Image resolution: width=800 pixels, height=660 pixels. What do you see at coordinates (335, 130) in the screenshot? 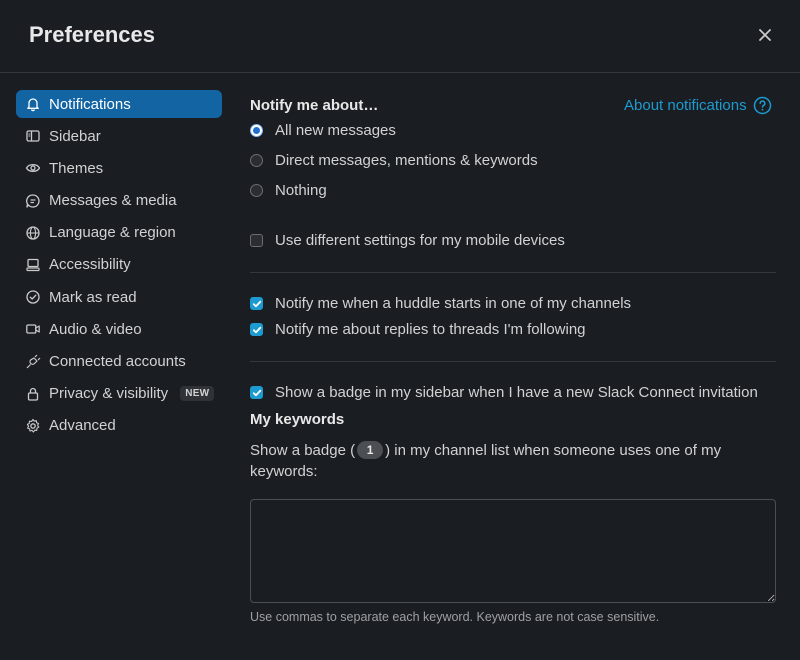
I see `radio-label: All new messages` at bounding box center [335, 130].